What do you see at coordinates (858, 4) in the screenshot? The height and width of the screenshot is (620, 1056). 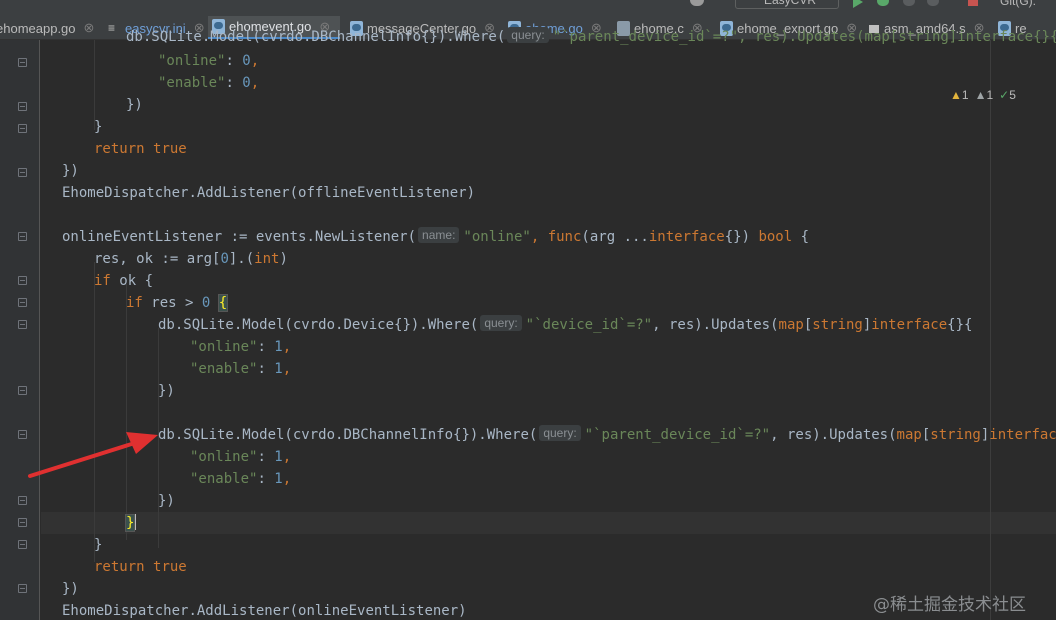 I see `run-icon` at bounding box center [858, 4].